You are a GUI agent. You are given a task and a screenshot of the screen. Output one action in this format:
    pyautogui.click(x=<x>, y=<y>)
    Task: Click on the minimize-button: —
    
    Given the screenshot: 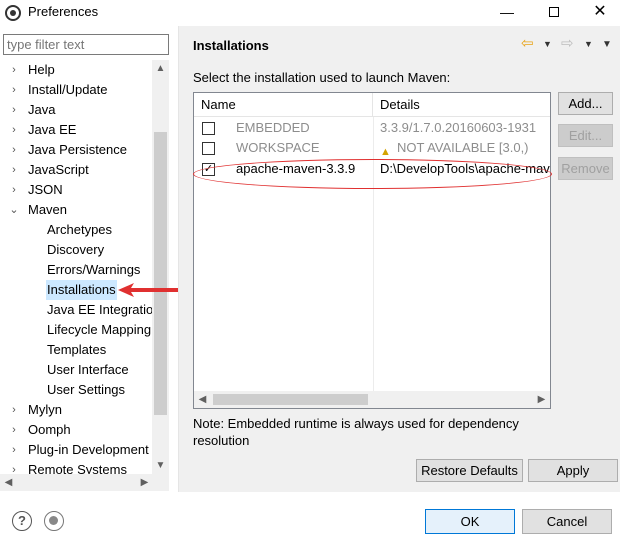 What is the action you would take?
    pyautogui.click(x=507, y=13)
    